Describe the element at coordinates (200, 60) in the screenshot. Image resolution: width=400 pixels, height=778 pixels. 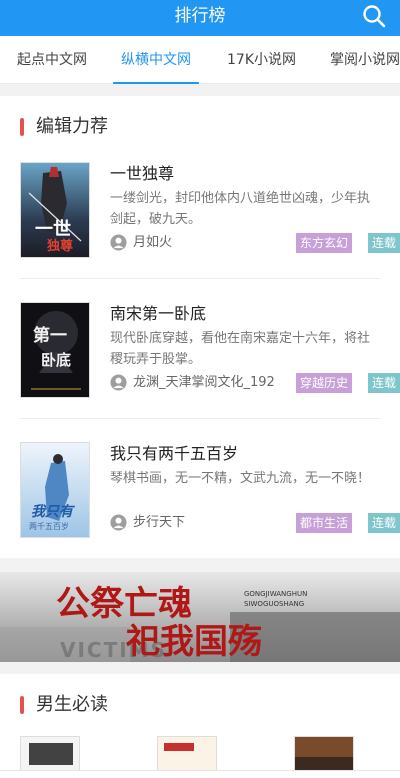
I see `source-tabs: 起点中文网 纵横中文网 17K小说网 掌阅小说网` at that location.